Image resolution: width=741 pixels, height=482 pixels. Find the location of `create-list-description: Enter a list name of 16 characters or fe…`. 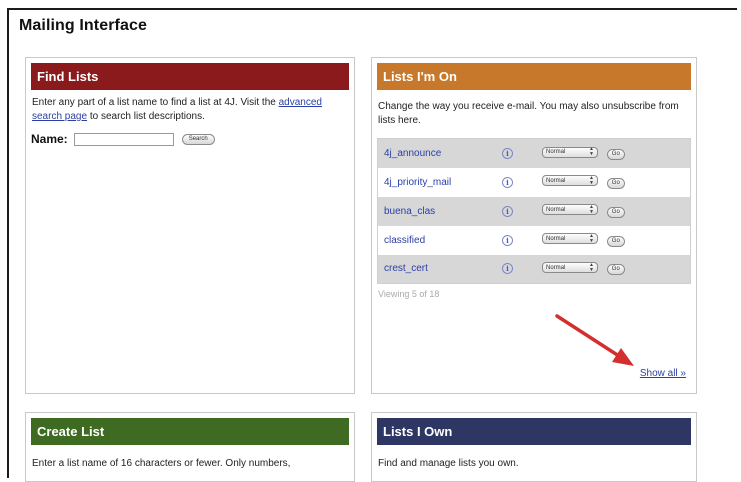

create-list-description: Enter a list name of 16 characters or fe… is located at coordinates (161, 463).